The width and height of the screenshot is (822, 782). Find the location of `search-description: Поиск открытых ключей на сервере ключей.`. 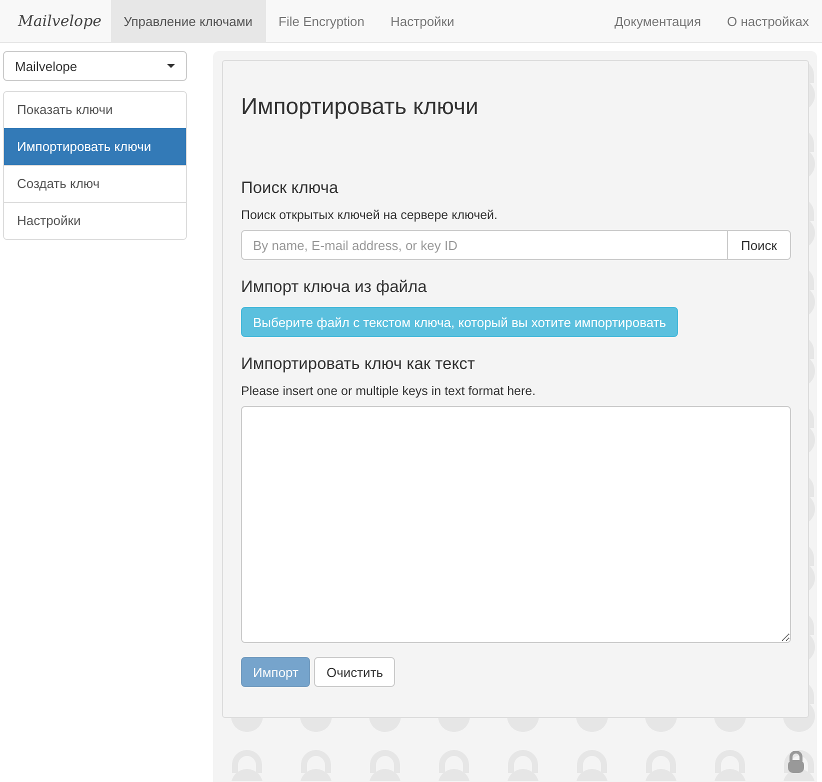

search-description: Поиск открытых ключей на сервере ключей. is located at coordinates (370, 215).